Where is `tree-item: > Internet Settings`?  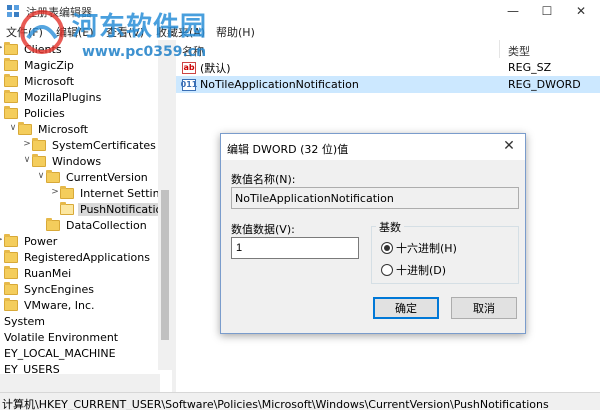 tree-item: > Internet Settings is located at coordinates (111, 193).